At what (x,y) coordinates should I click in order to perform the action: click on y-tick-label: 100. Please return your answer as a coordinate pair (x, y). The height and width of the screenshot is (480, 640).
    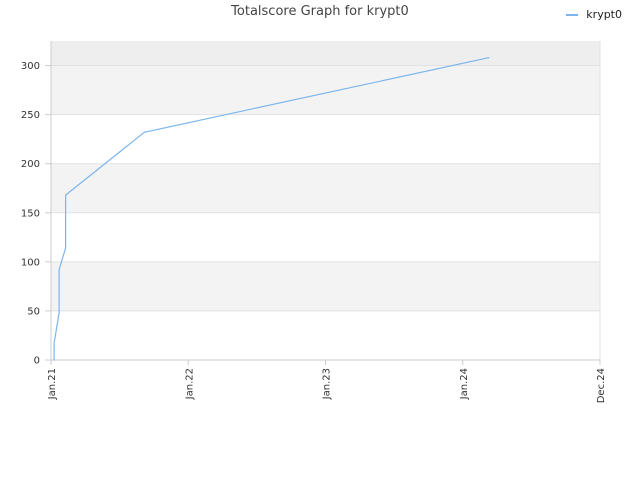
    Looking at the image, I should click on (30, 262).